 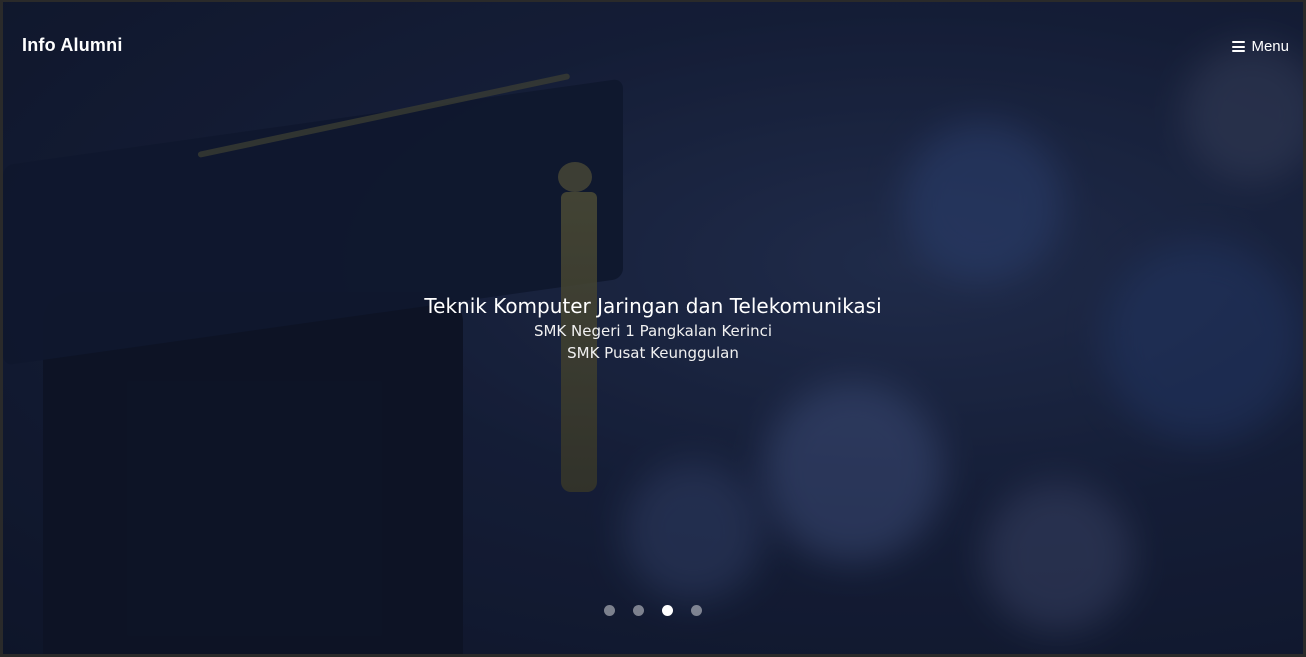 I want to click on carousel-indicators, so click(x=653, y=610).